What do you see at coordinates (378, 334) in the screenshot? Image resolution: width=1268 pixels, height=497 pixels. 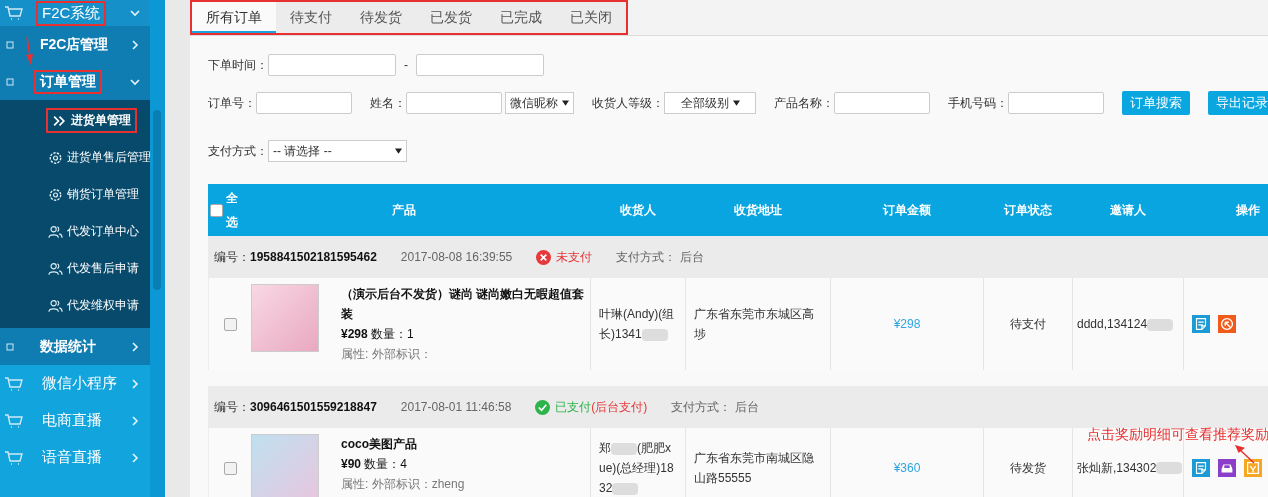 I see `product-price: ¥298 数量：1` at bounding box center [378, 334].